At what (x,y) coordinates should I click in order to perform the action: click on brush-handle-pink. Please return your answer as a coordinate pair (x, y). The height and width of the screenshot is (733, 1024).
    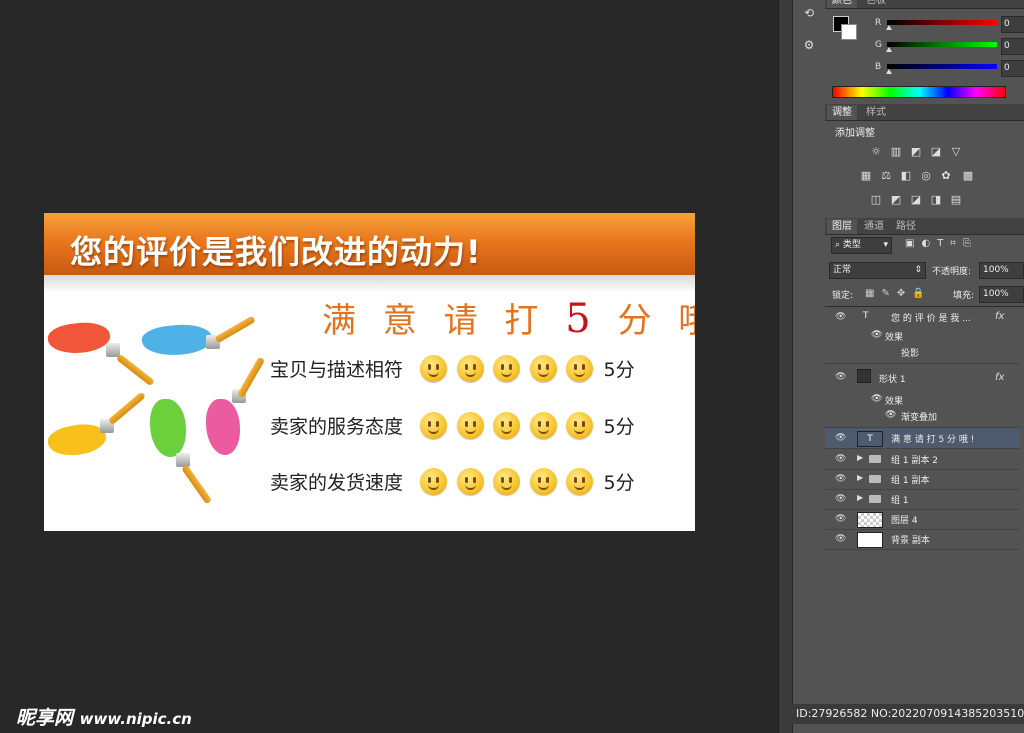
    Looking at the image, I should click on (251, 377).